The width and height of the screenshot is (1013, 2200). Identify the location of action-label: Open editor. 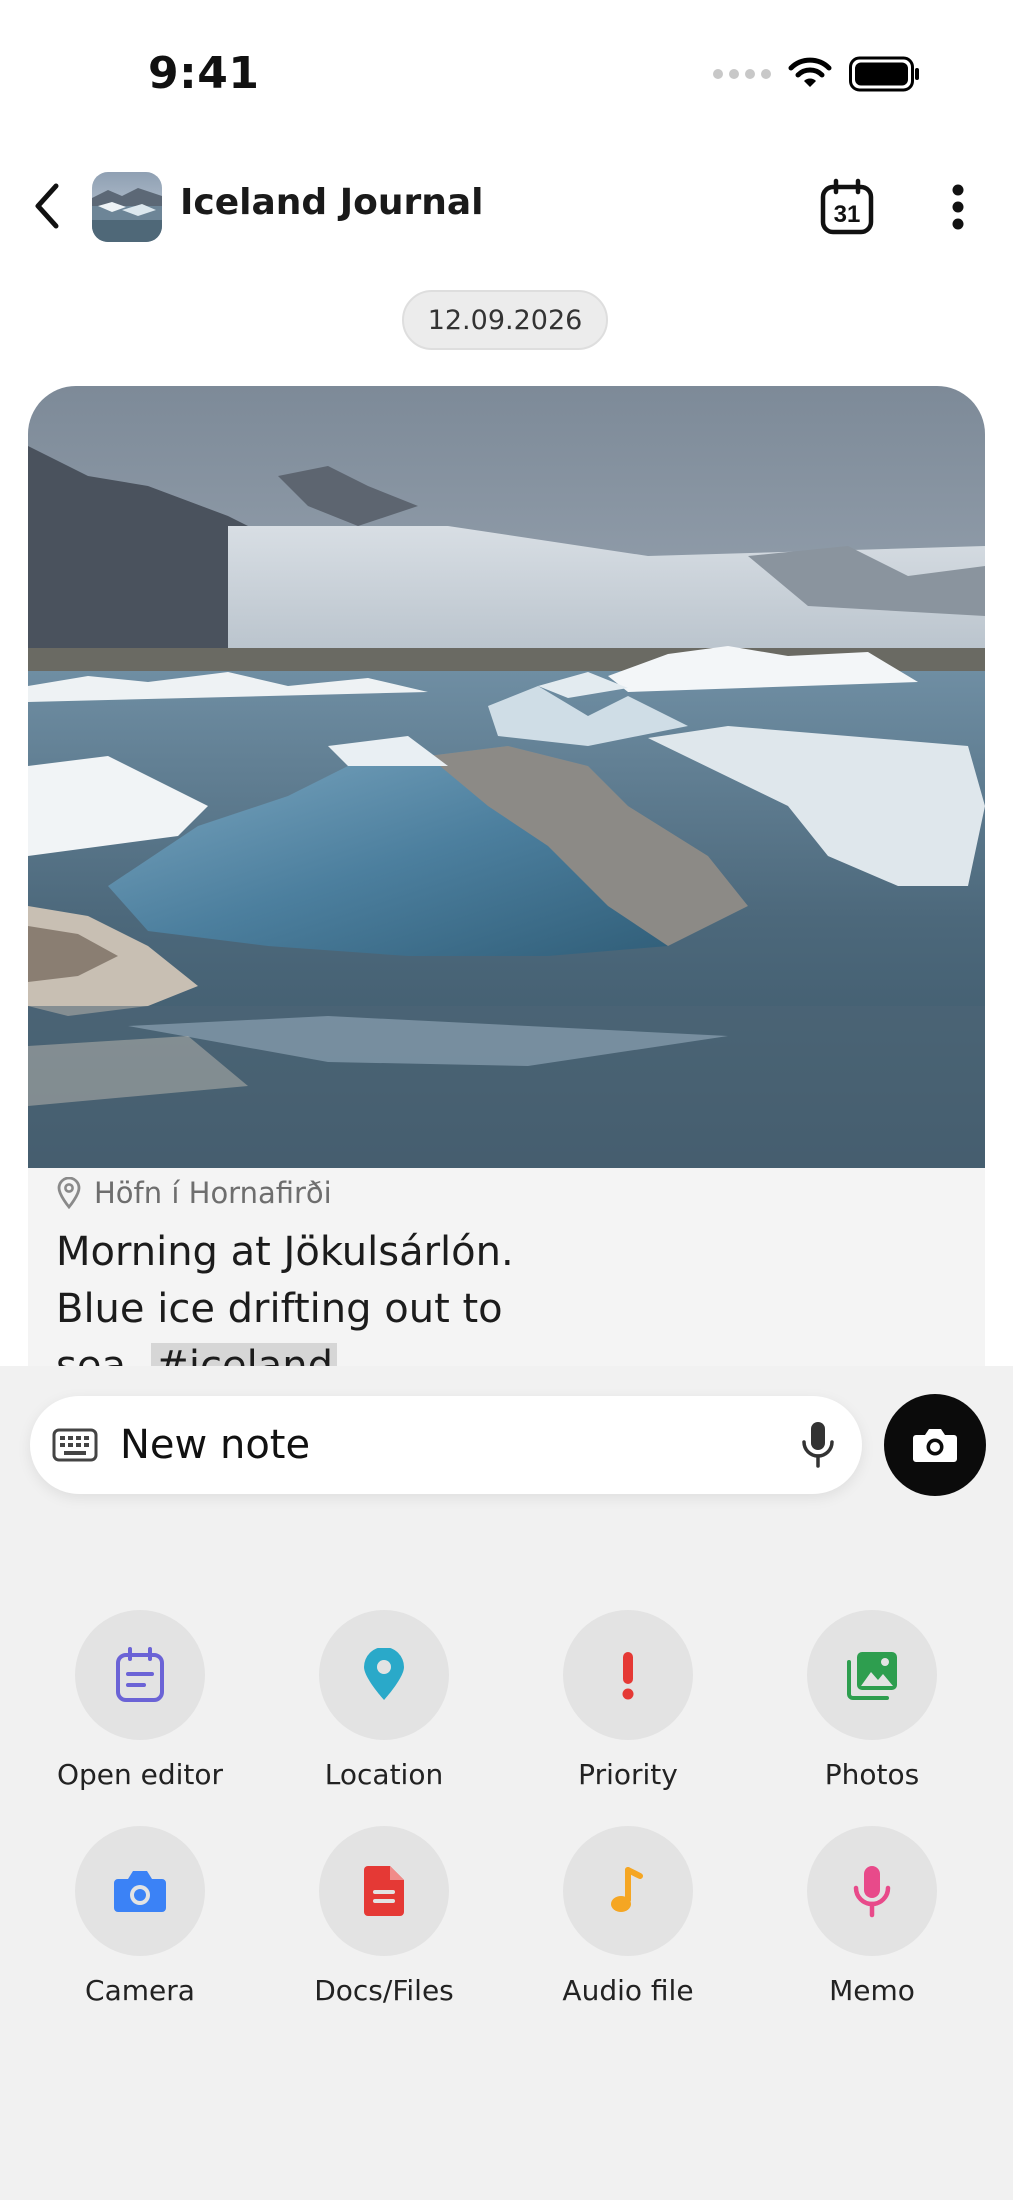
(140, 1774).